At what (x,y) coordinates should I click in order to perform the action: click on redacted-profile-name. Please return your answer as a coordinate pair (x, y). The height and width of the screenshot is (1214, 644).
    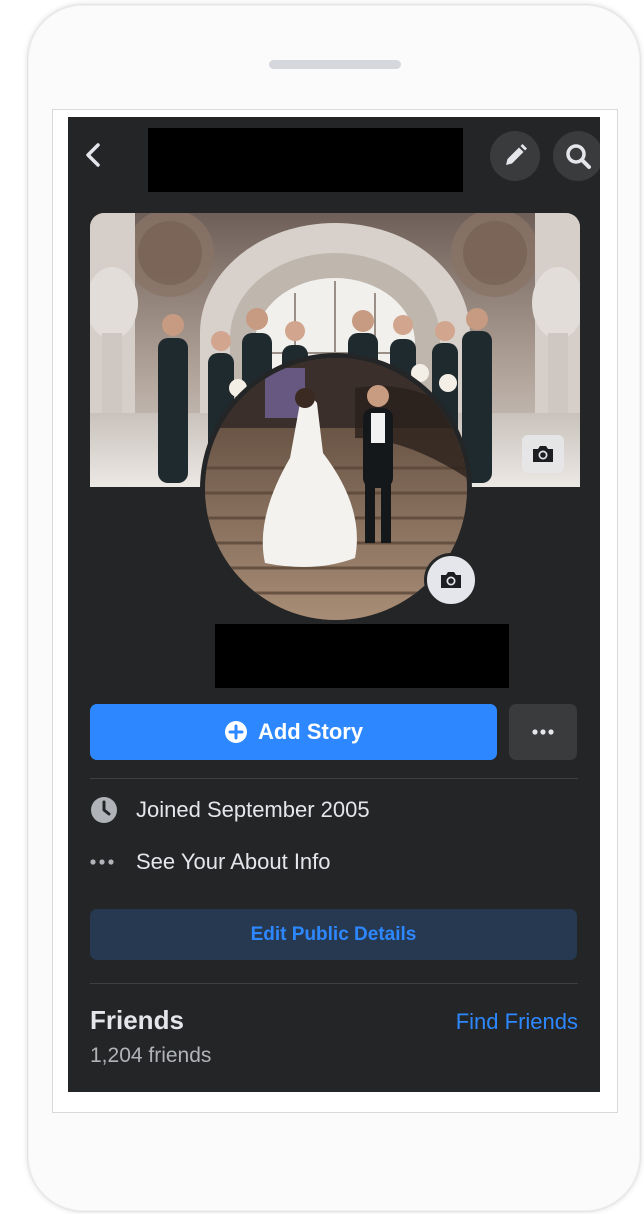
    Looking at the image, I should click on (362, 656).